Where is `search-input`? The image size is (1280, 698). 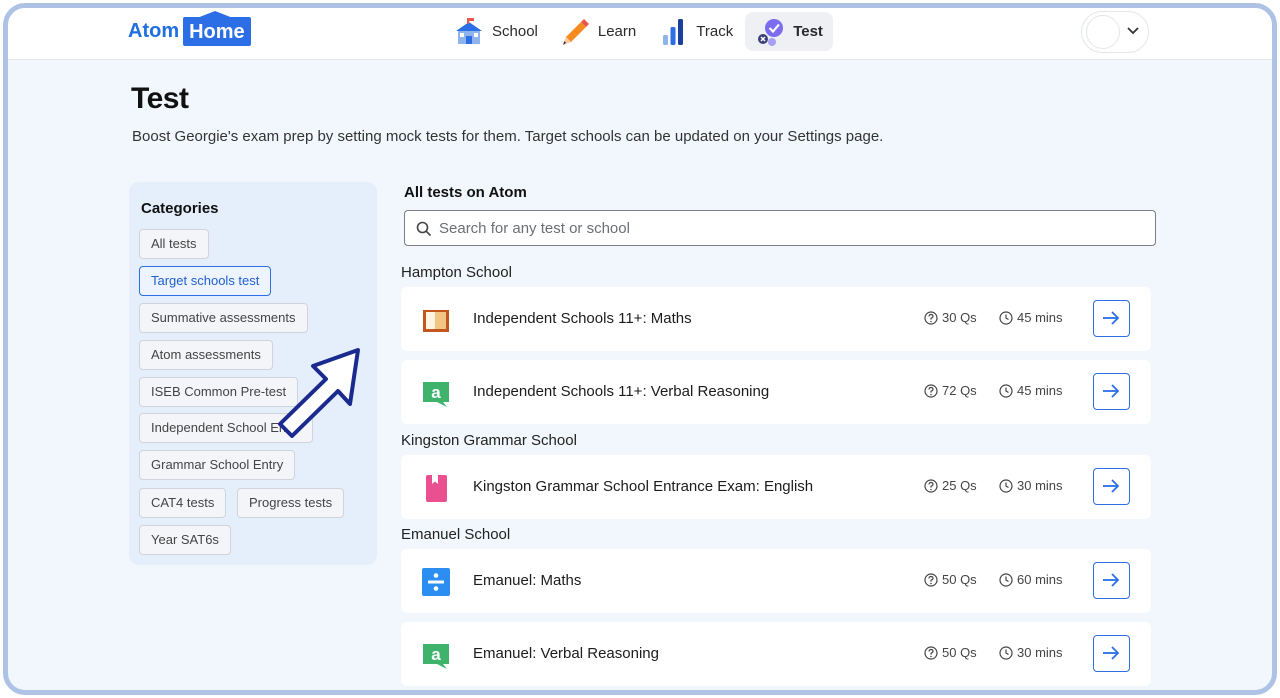 search-input is located at coordinates (789, 228).